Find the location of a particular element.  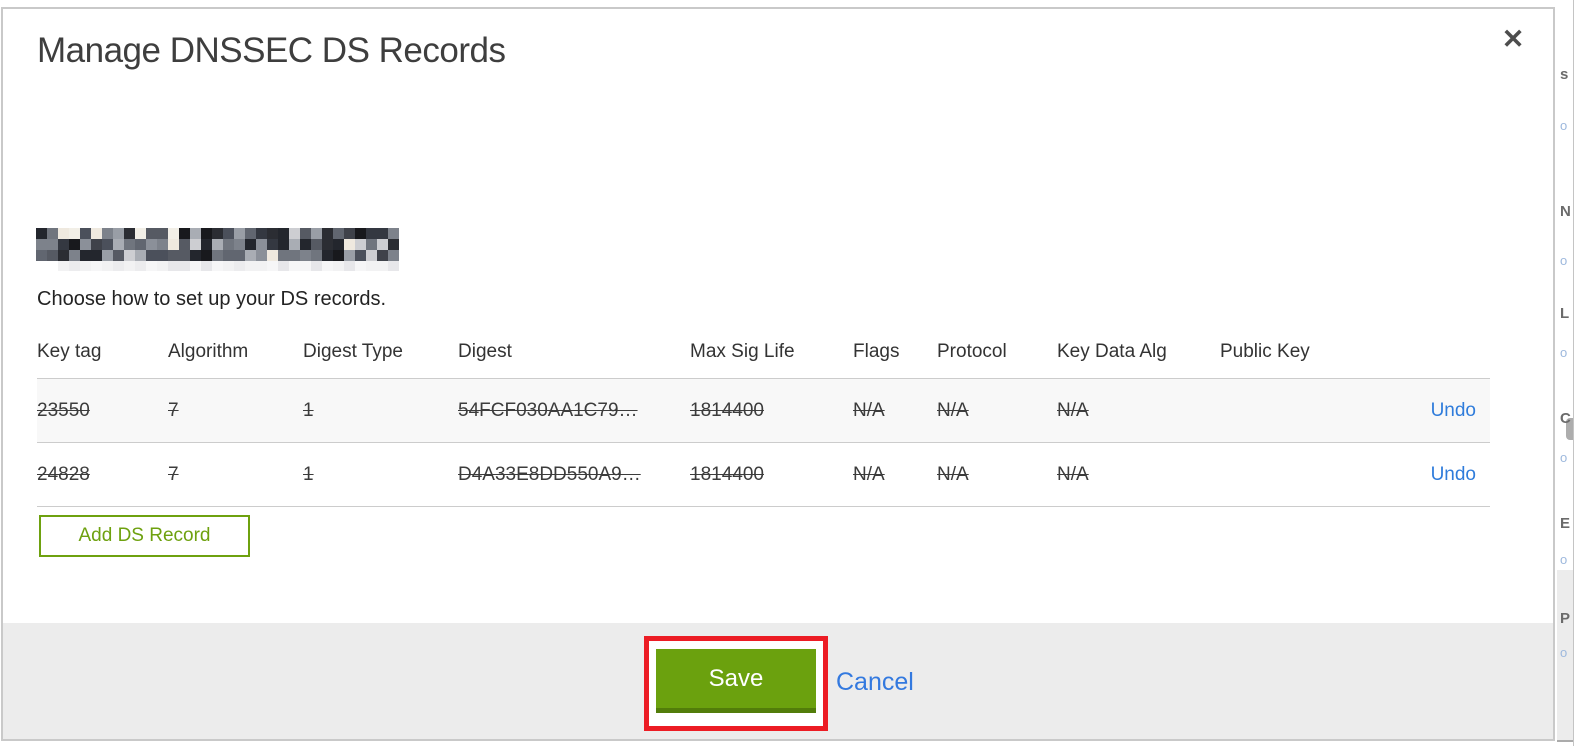

background-text-fragment: E is located at coordinates (1565, 523).